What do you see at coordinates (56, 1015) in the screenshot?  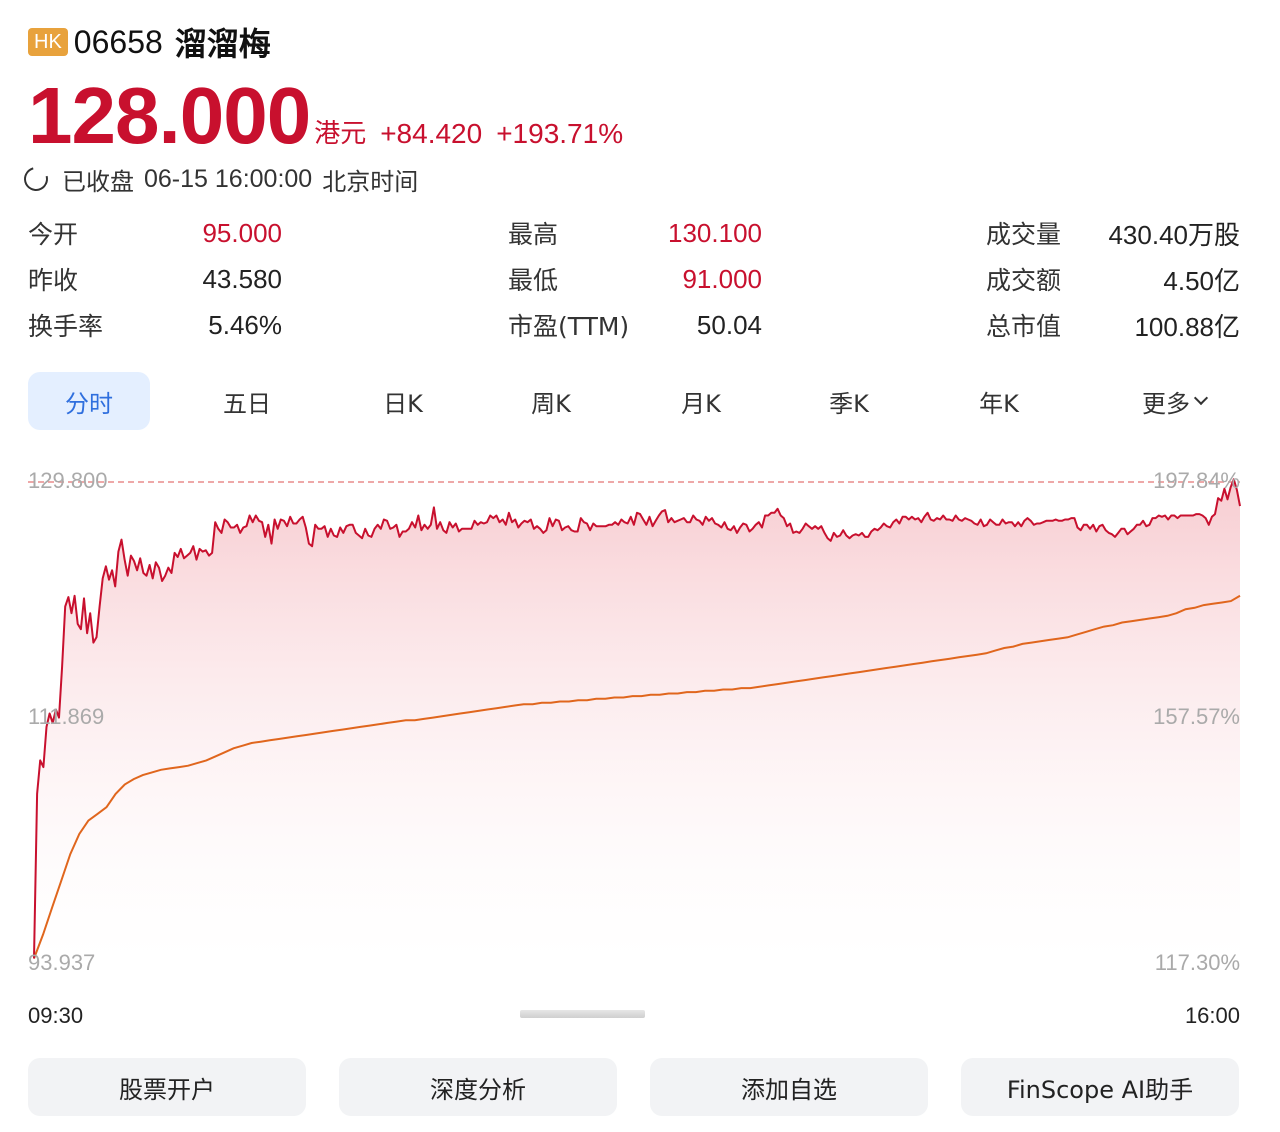 I see `x-tick-open: 09:30` at bounding box center [56, 1015].